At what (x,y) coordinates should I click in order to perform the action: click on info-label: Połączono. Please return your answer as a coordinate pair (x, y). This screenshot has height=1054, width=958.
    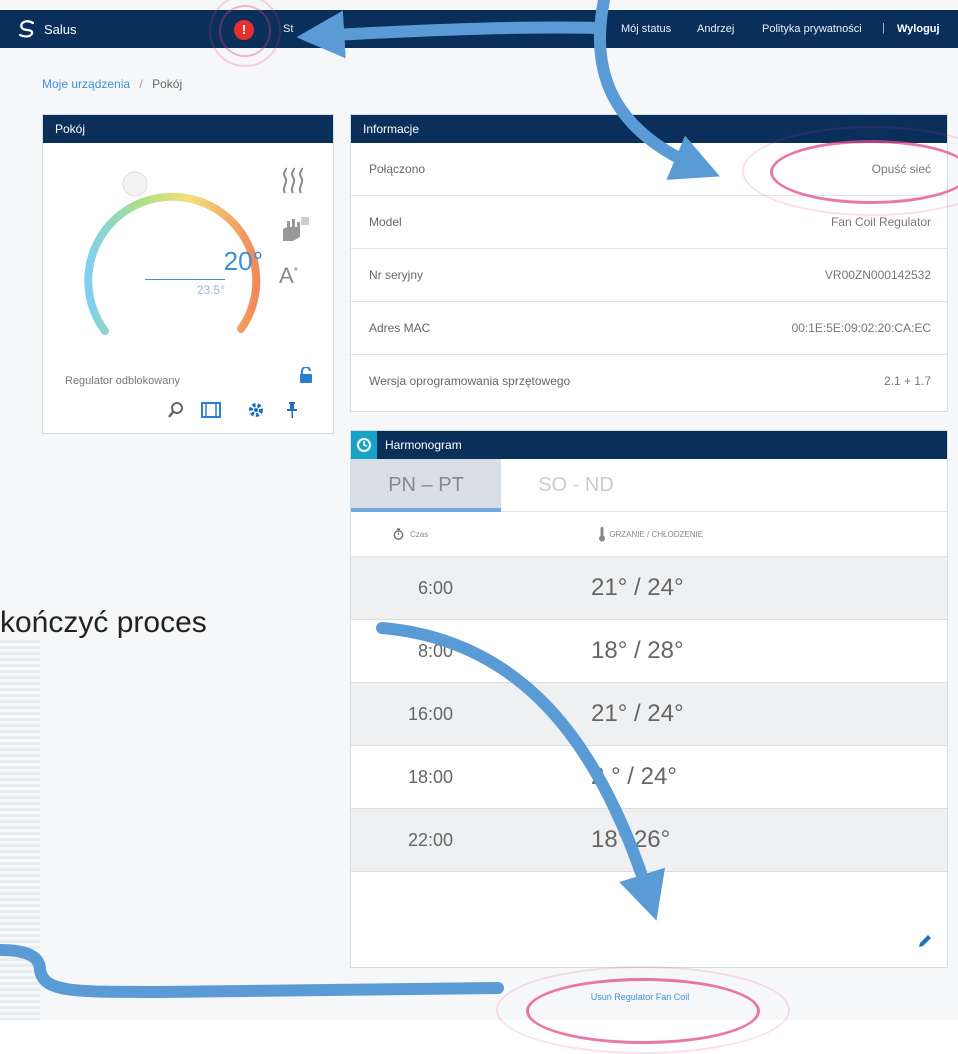
    Looking at the image, I should click on (397, 169).